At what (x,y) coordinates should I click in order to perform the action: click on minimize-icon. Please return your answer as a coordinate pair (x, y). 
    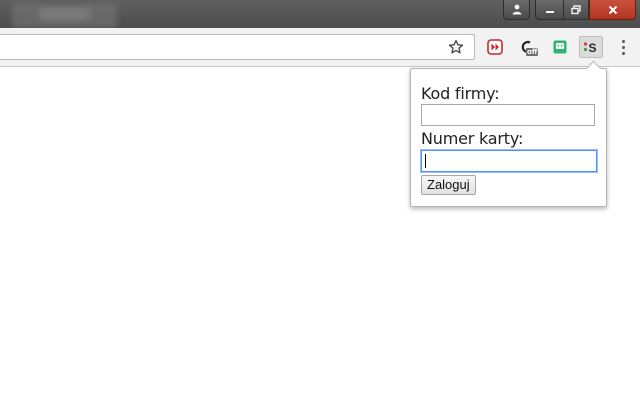
    Looking at the image, I should click on (549, 11).